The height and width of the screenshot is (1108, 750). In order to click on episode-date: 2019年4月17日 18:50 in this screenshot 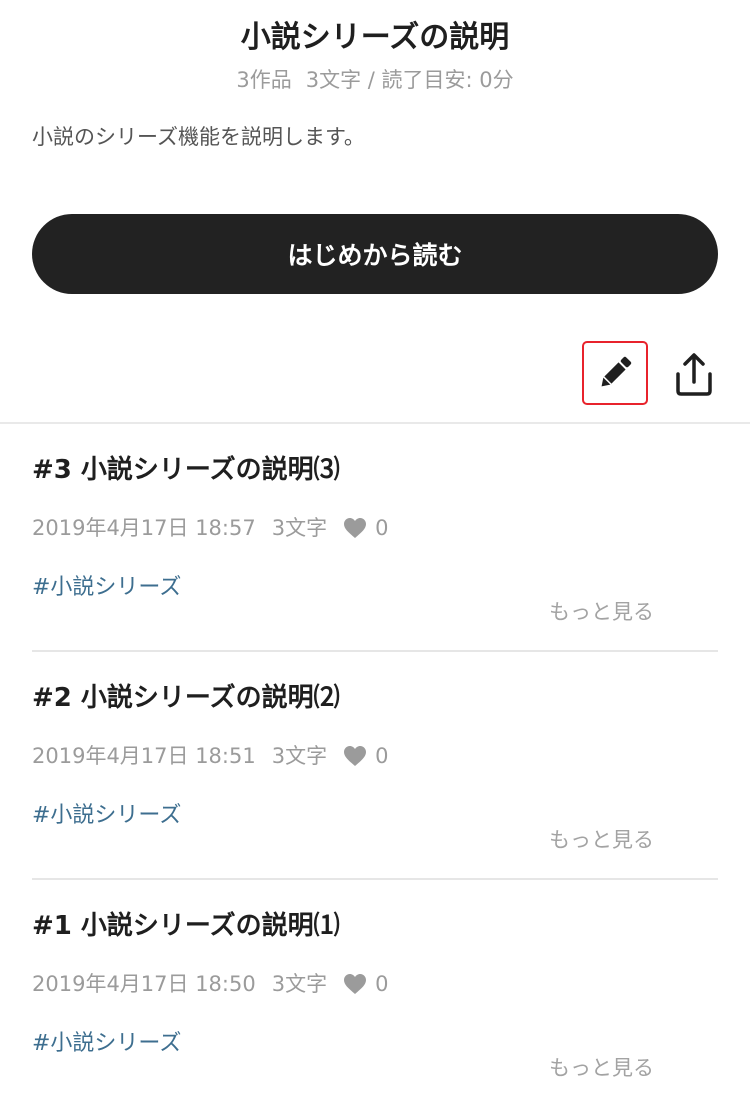, I will do `click(144, 984)`.